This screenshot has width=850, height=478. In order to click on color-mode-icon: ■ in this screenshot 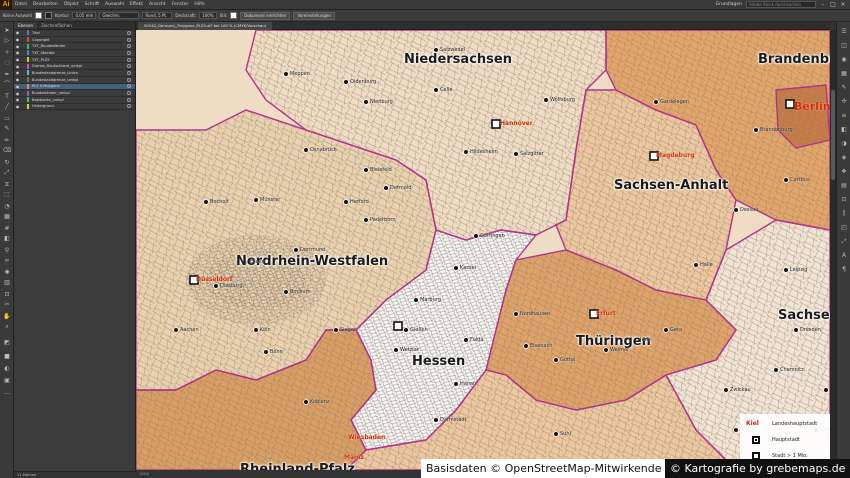, I will do `click(7, 356)`.